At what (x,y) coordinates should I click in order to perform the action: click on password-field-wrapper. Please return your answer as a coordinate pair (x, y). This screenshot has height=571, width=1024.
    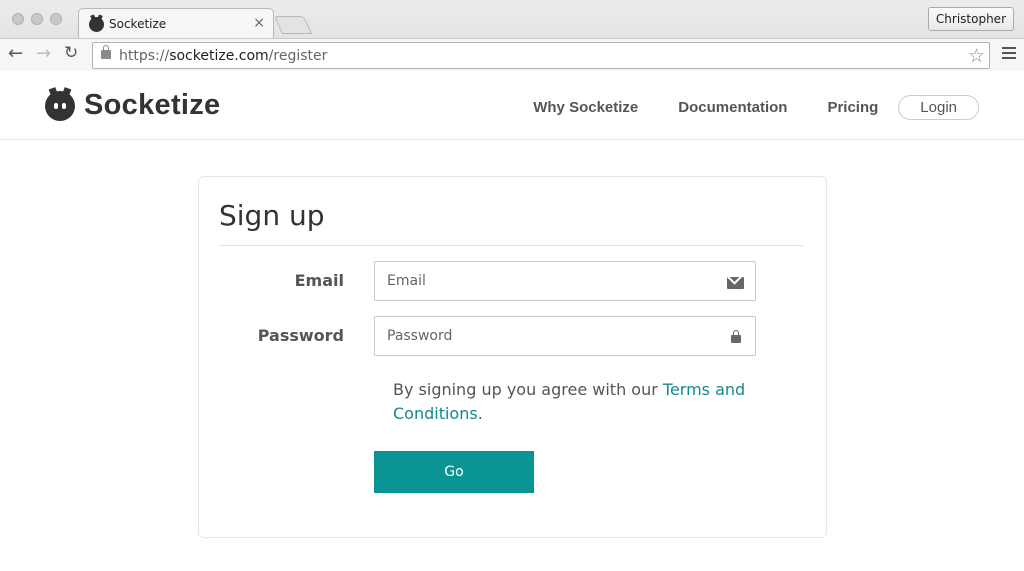
    Looking at the image, I should click on (565, 336).